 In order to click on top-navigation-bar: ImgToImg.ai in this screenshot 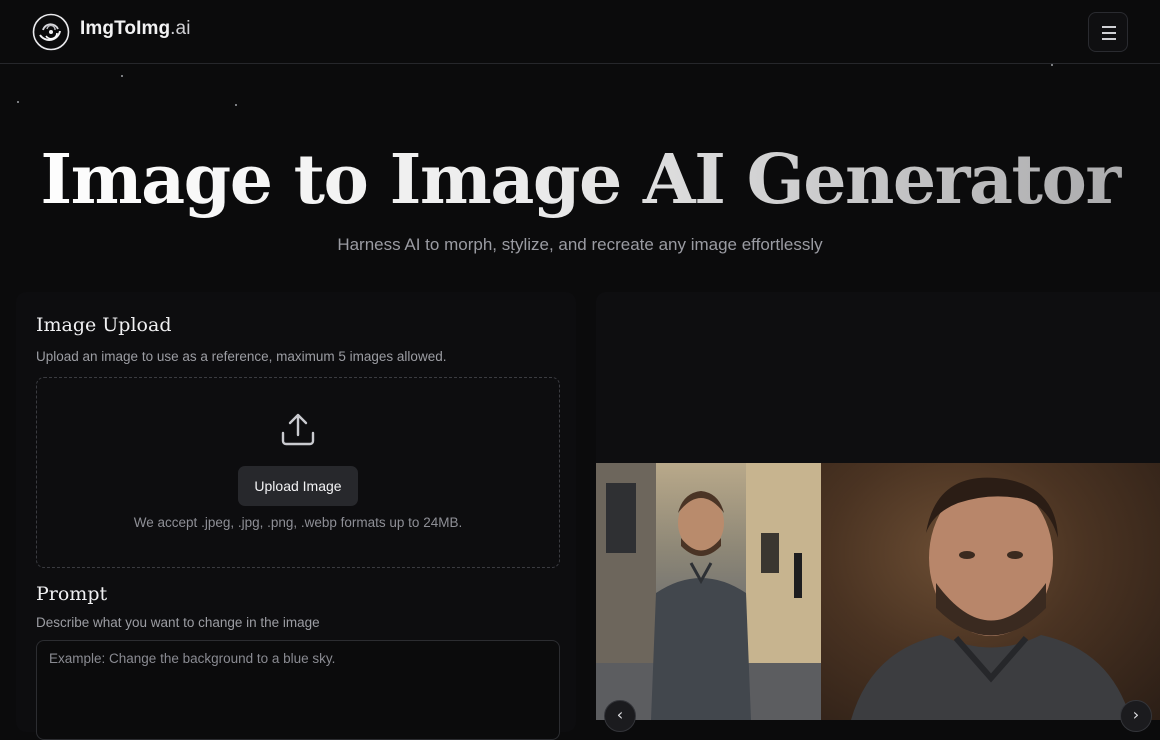, I will do `click(580, 32)`.